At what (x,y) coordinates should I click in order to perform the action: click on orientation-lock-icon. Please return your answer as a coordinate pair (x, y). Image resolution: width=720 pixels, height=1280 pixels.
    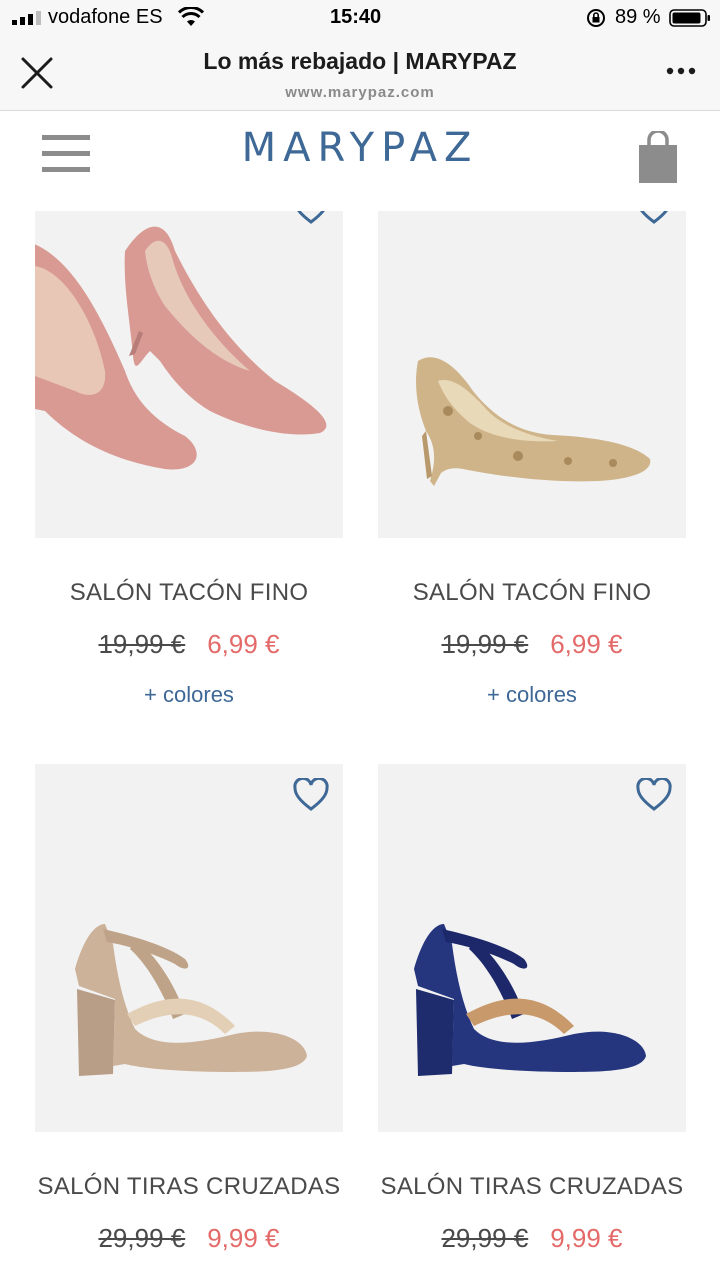
    Looking at the image, I should click on (596, 18).